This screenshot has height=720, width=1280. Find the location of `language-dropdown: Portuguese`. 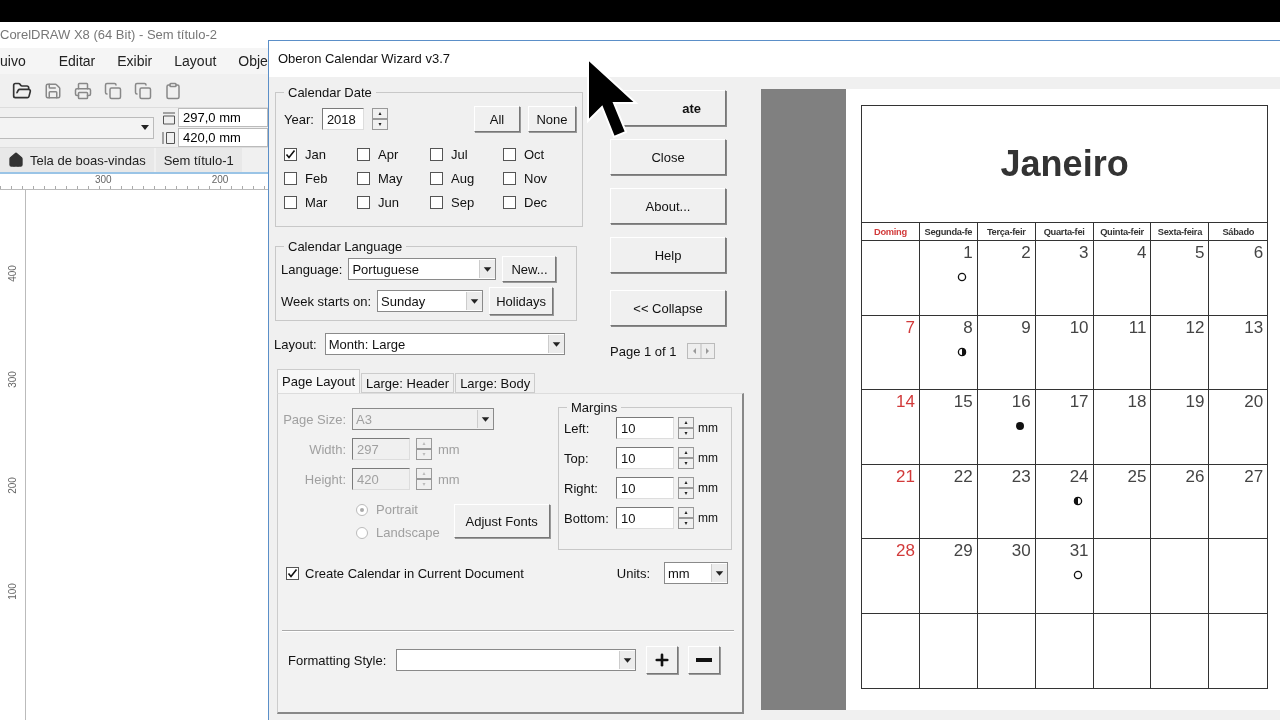

language-dropdown: Portuguese is located at coordinates (422, 269).